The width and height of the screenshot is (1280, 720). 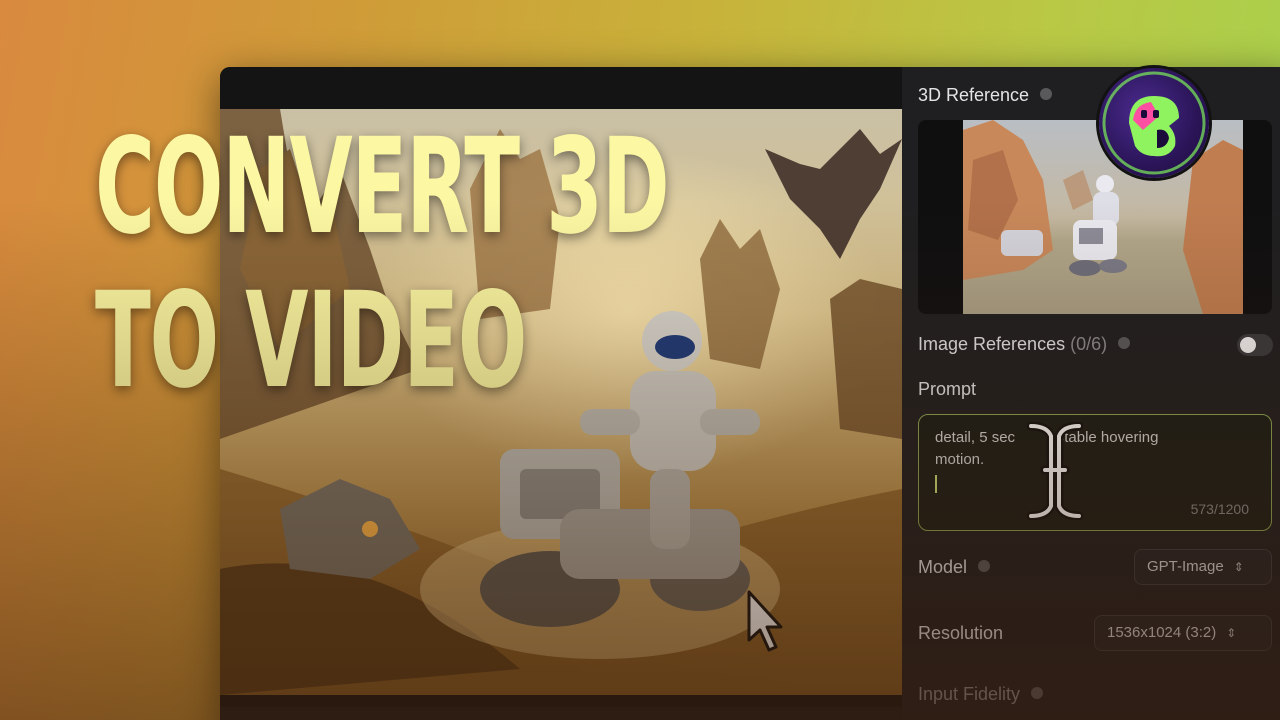 I want to click on prompt-text-segment-a: detail, 5 sec, so click(x=975, y=437).